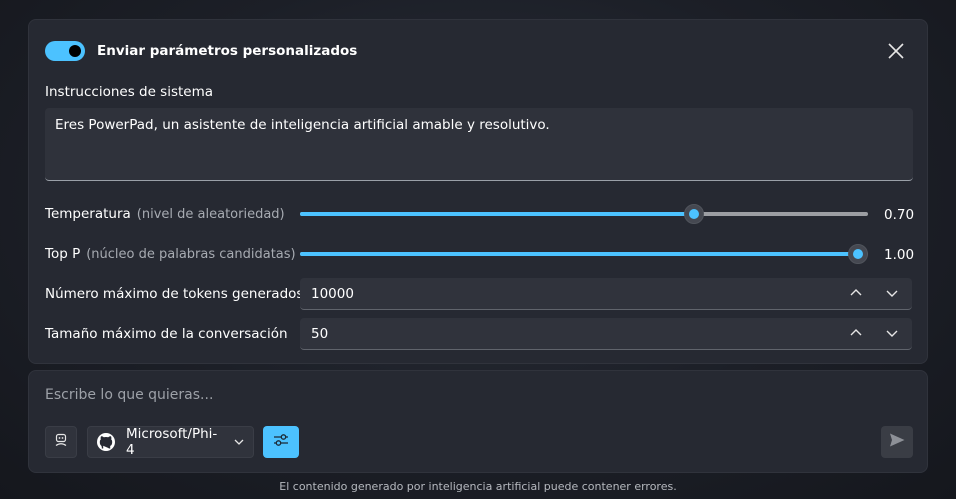 This screenshot has height=499, width=956. I want to click on top-p-label-text: Top P, so click(63, 254).